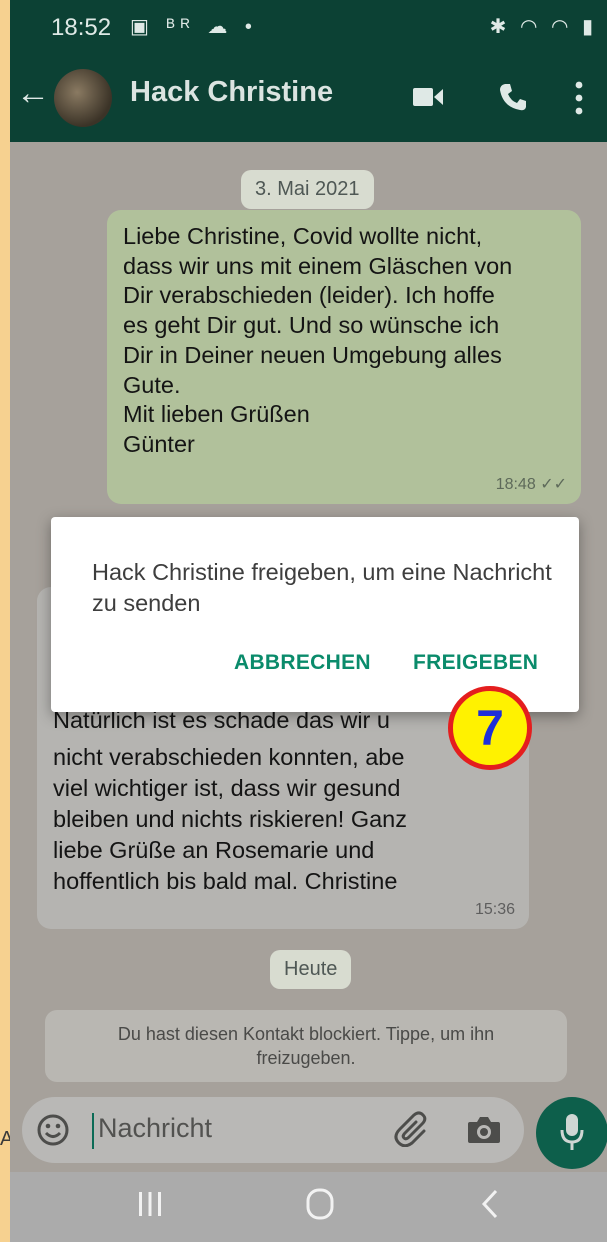 This screenshot has height=1242, width=607. I want to click on attach-icon, so click(412, 1129).